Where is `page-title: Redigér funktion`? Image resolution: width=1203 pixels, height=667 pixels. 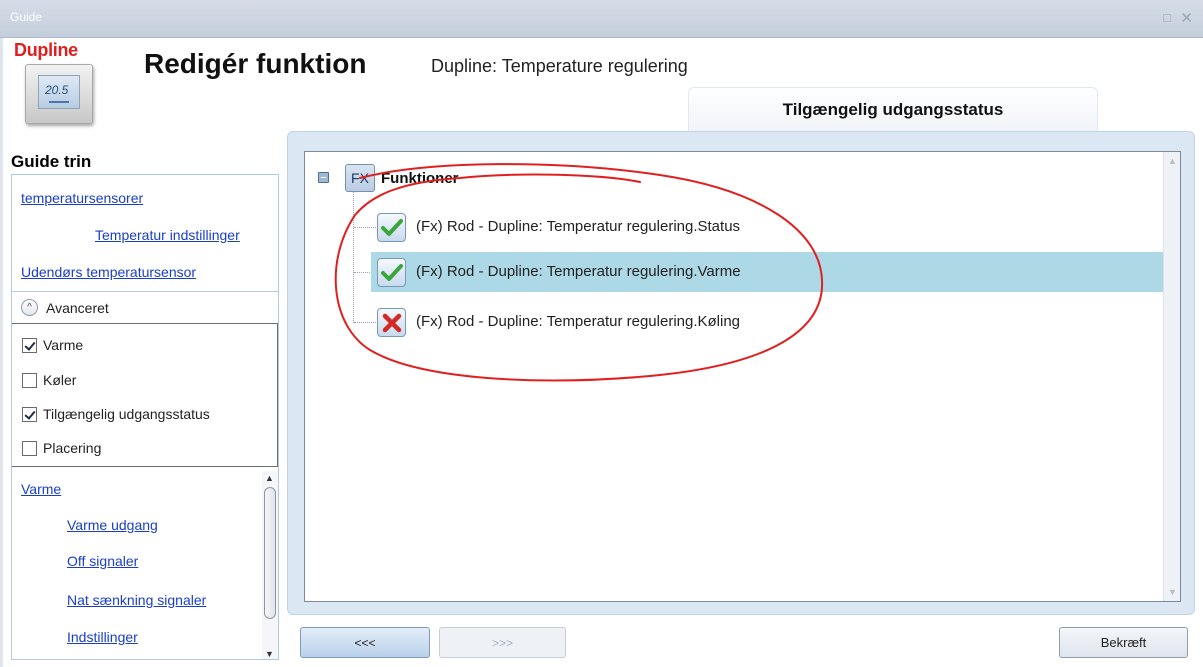
page-title: Redigér funktion is located at coordinates (255, 63).